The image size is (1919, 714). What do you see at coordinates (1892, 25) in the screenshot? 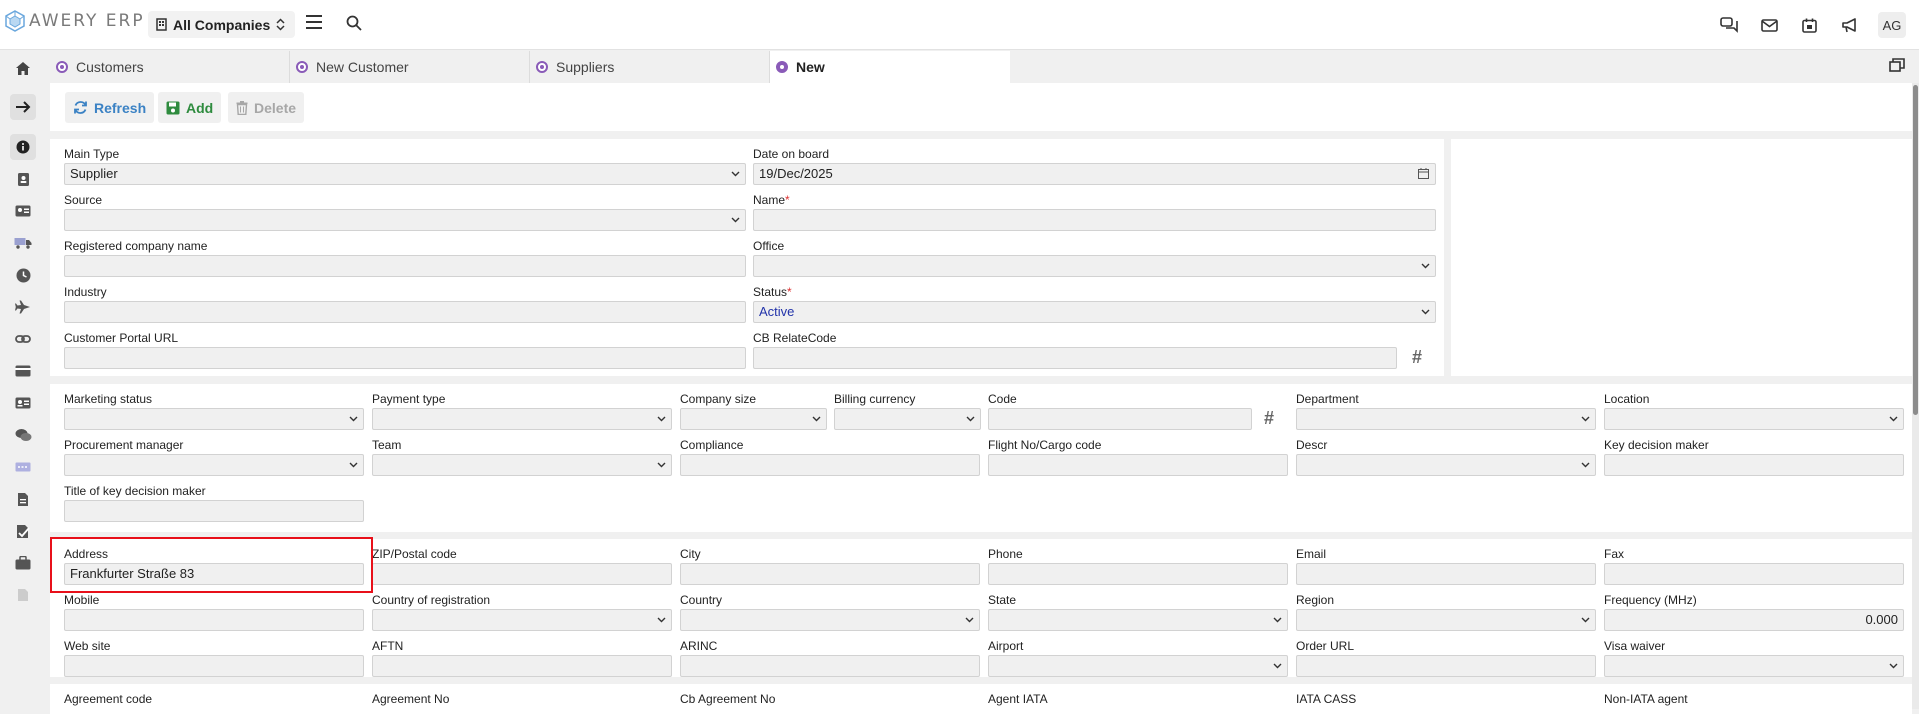
I see `user-avatar: AG` at bounding box center [1892, 25].